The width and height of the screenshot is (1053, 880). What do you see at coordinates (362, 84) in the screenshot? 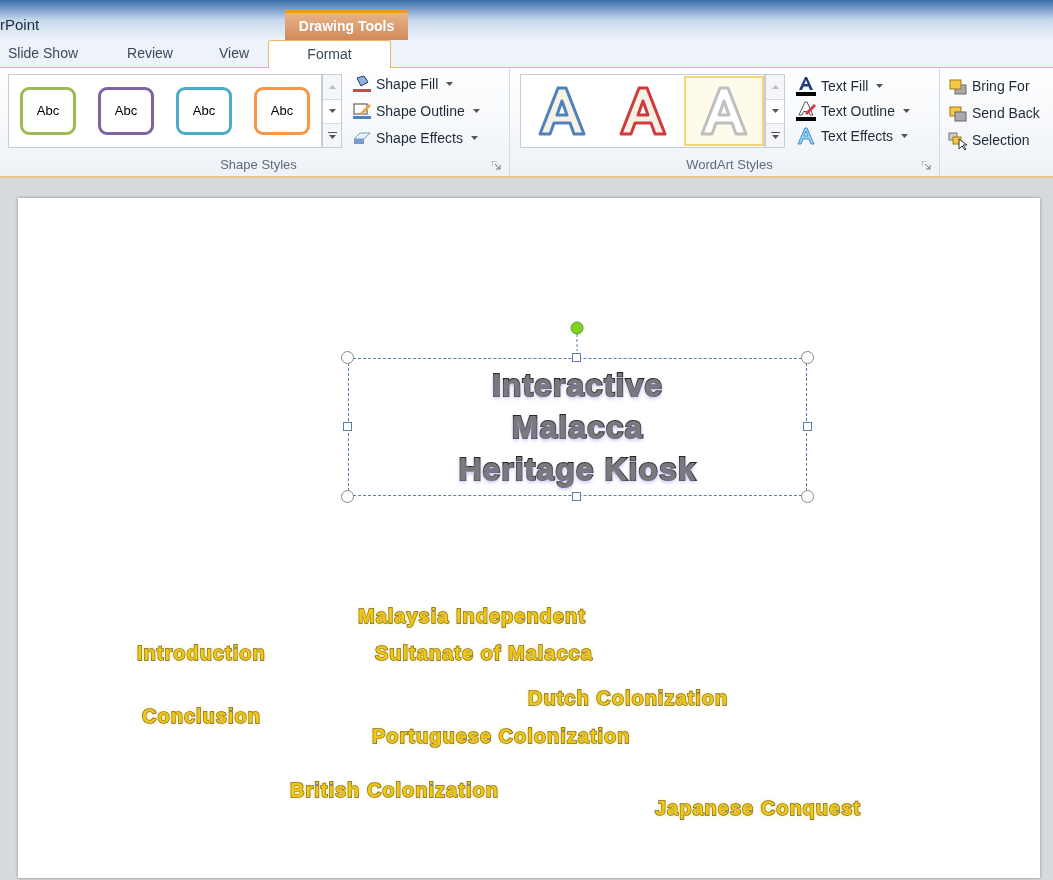
I see `paint-bucket-icon` at bounding box center [362, 84].